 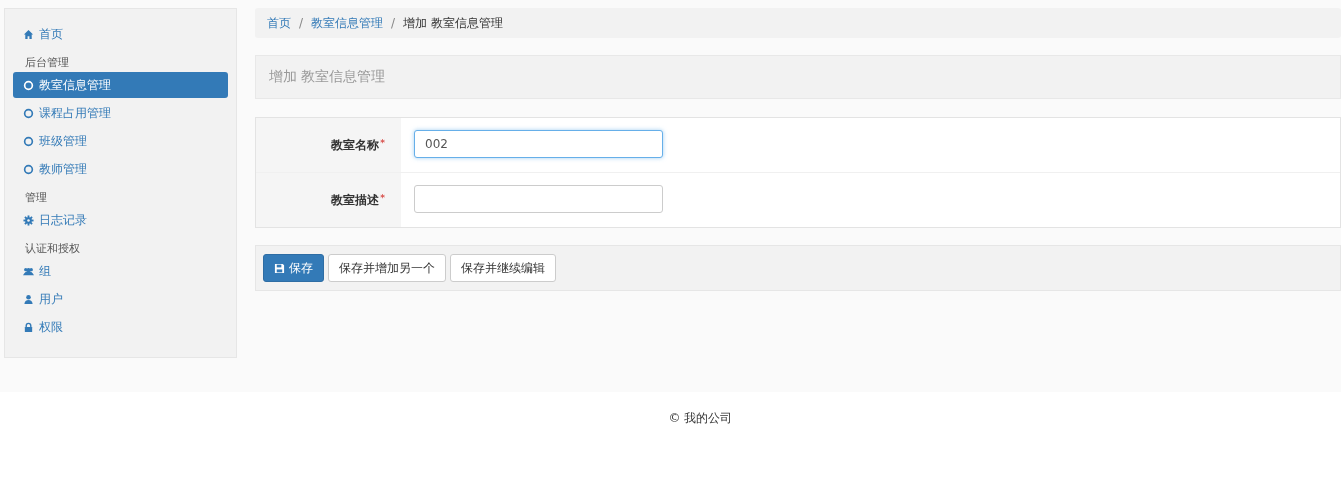 What do you see at coordinates (120, 271) in the screenshot?
I see `sidebar-item: 组` at bounding box center [120, 271].